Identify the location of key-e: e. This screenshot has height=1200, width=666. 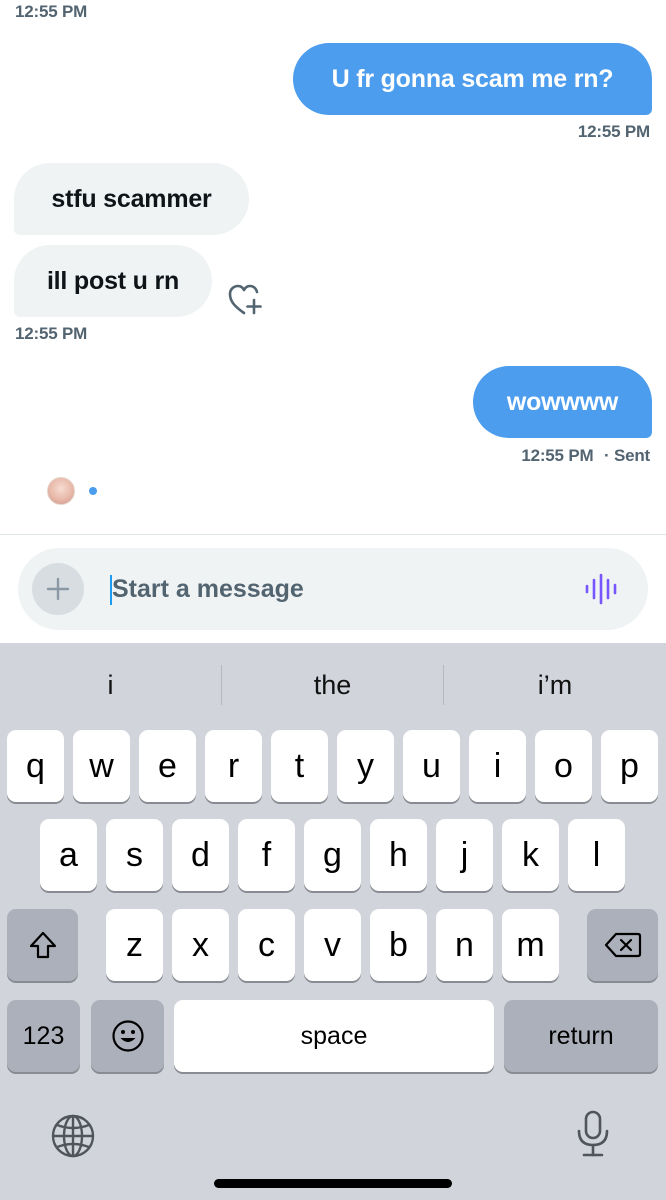
(167, 766).